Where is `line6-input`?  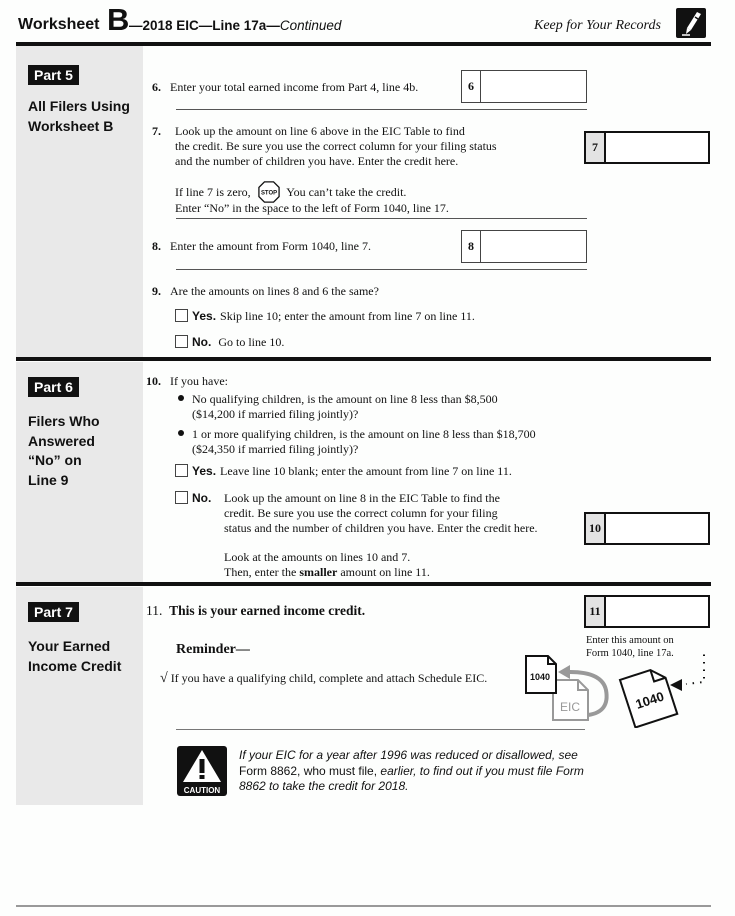 line6-input is located at coordinates (533, 86).